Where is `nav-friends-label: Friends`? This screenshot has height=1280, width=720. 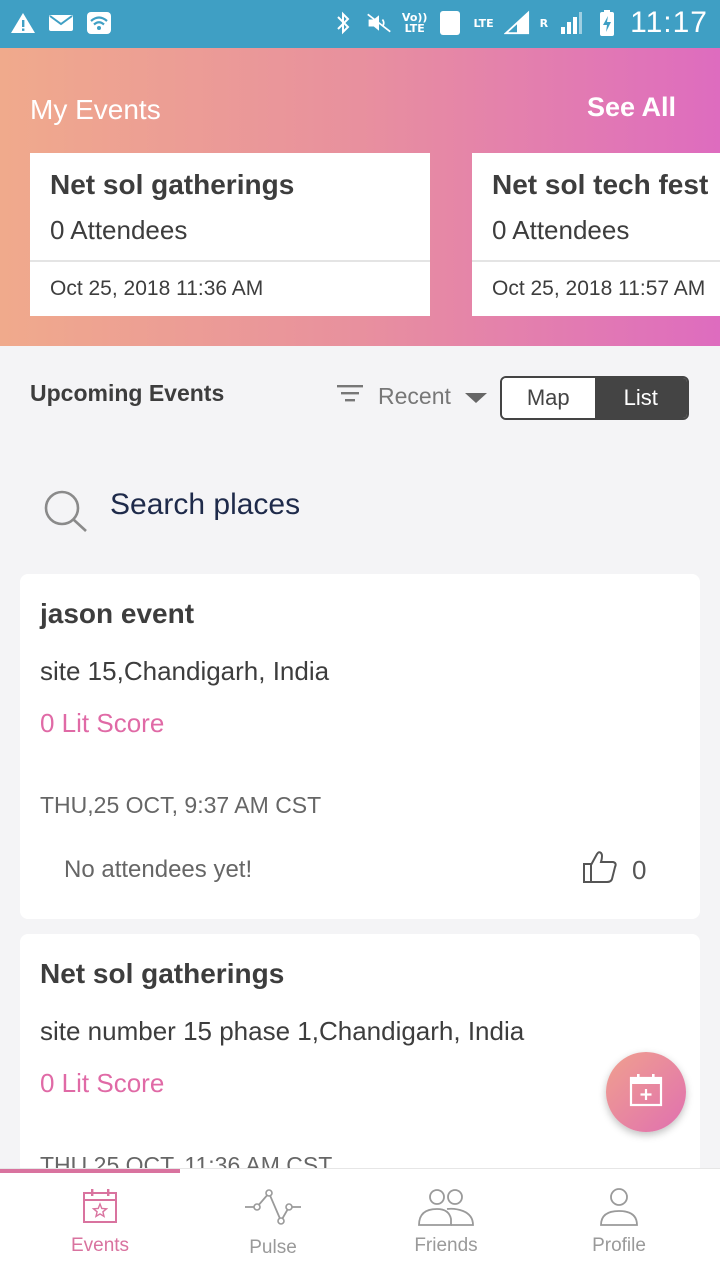 nav-friends-label: Friends is located at coordinates (446, 1245).